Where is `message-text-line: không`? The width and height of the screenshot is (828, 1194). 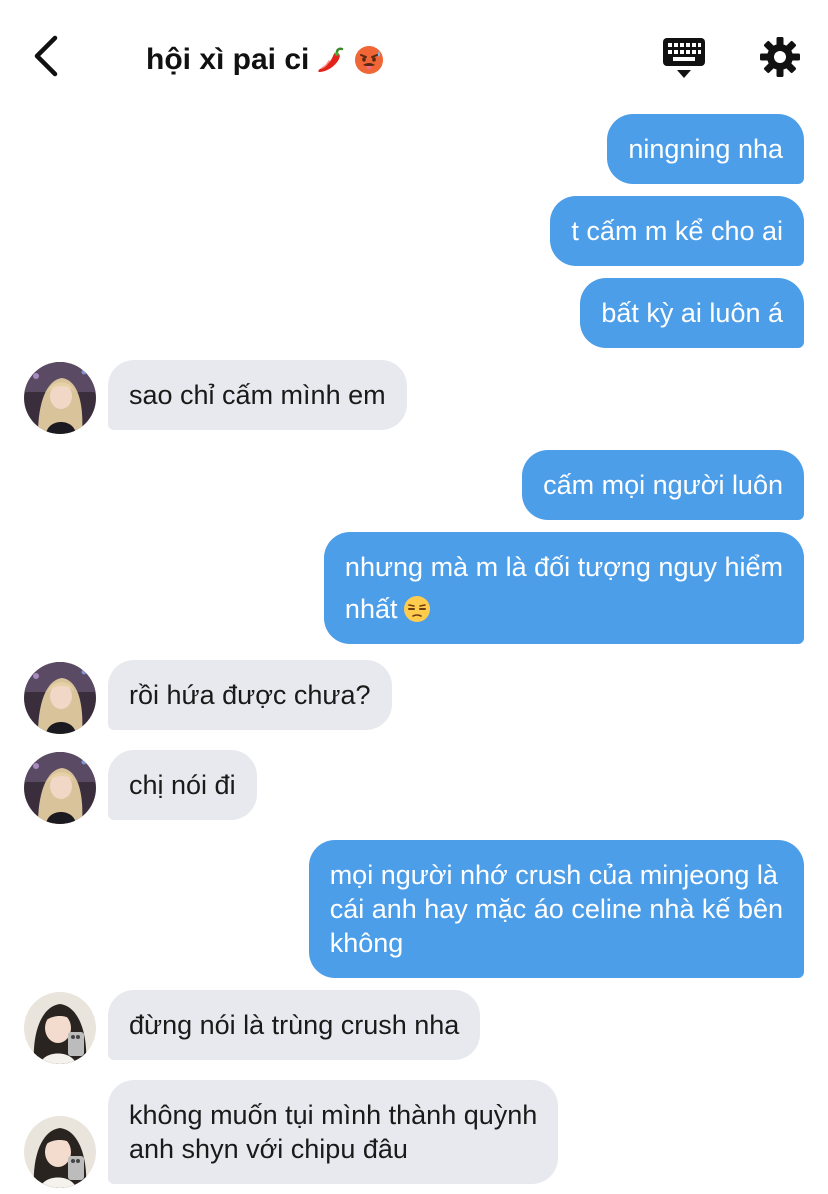 message-text-line: không is located at coordinates (366, 943).